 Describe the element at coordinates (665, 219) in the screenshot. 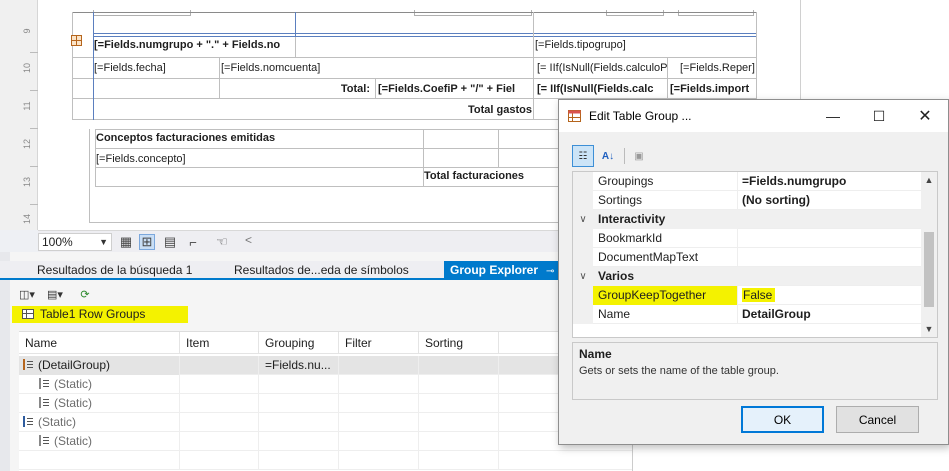

I see `category-name: Interactivity` at that location.